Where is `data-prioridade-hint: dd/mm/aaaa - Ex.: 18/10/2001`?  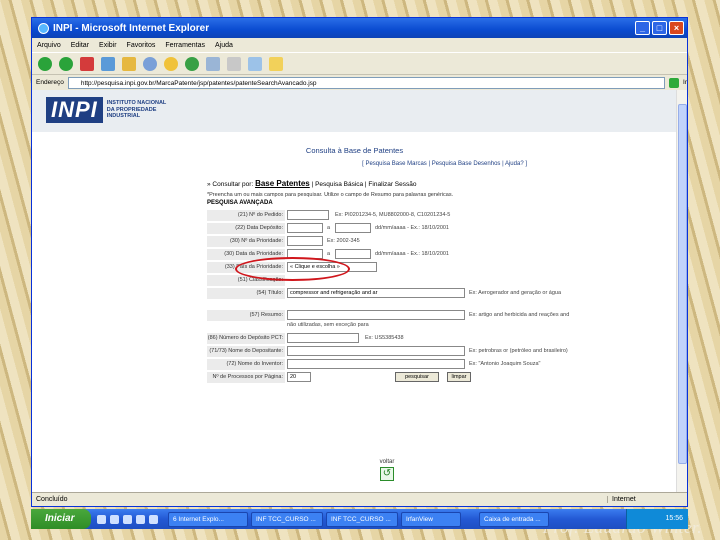 data-prioridade-hint: dd/mm/aaaa - Ex.: 18/10/2001 is located at coordinates (412, 254).